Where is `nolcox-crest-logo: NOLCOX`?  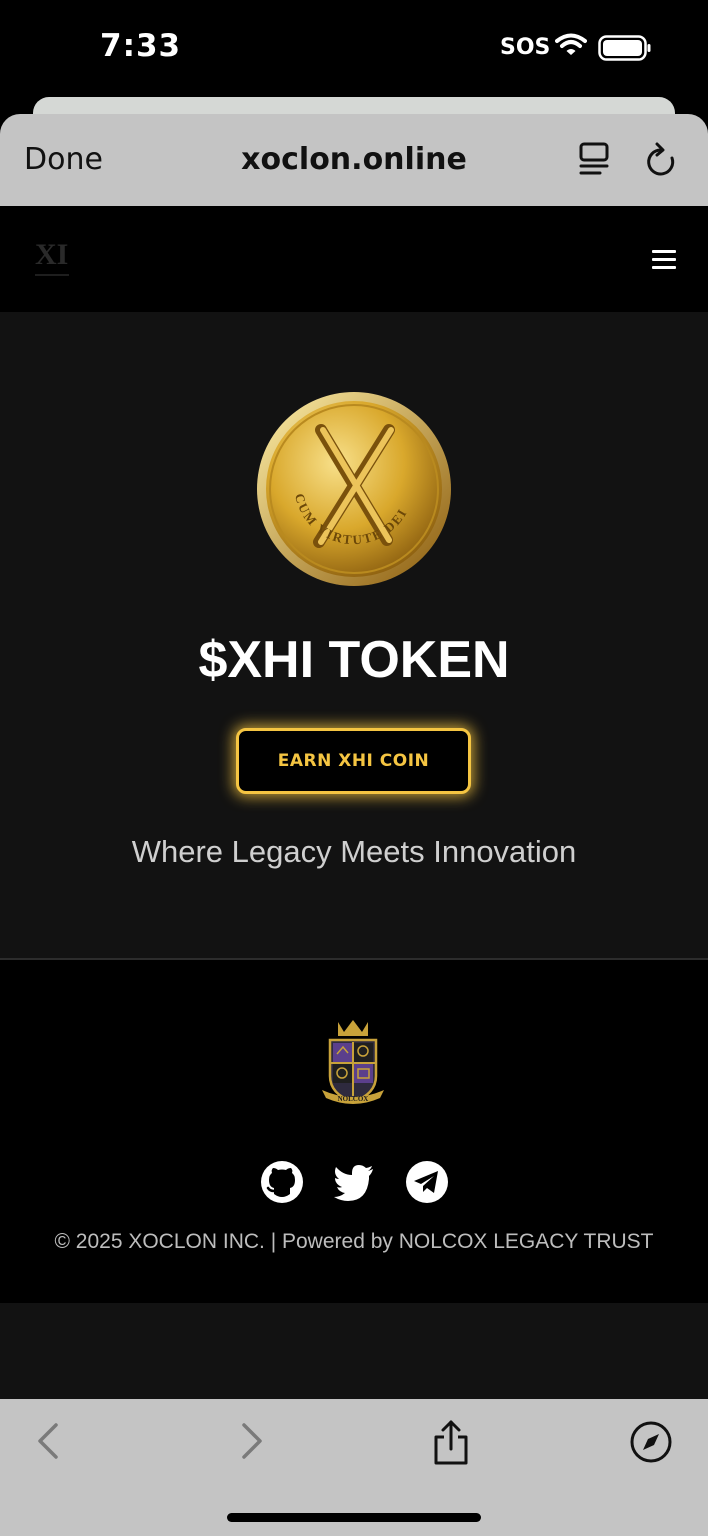 nolcox-crest-logo: NOLCOX is located at coordinates (353, 1062).